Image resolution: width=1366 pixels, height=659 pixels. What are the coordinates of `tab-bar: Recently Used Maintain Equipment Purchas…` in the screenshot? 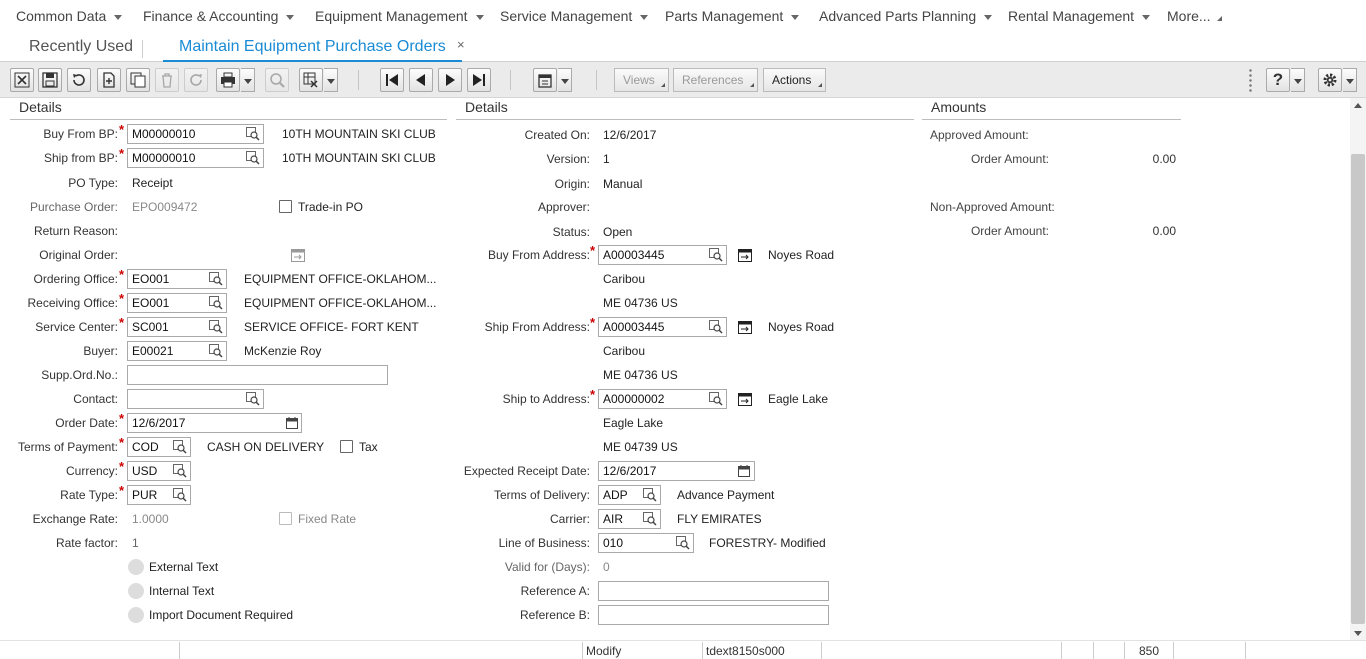 It's located at (683, 47).